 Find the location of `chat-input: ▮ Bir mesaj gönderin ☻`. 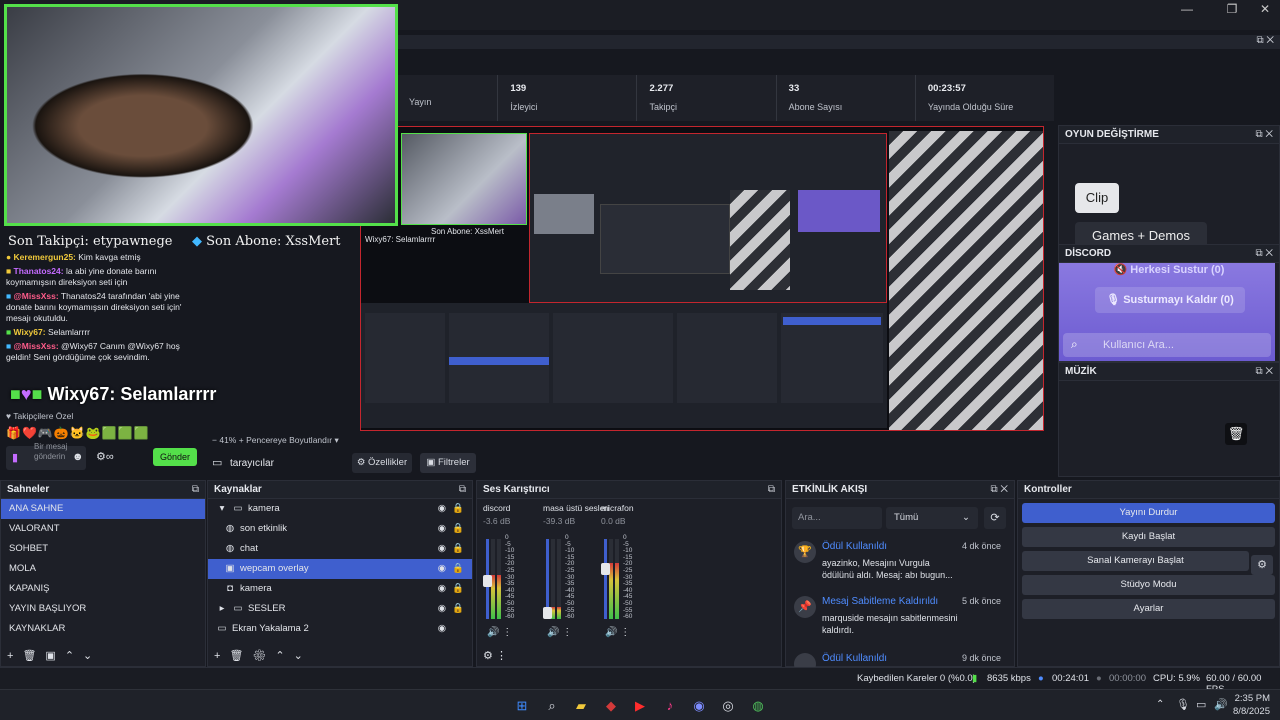

chat-input: ▮ Bir mesaj gönderin ☻ is located at coordinates (46, 456).